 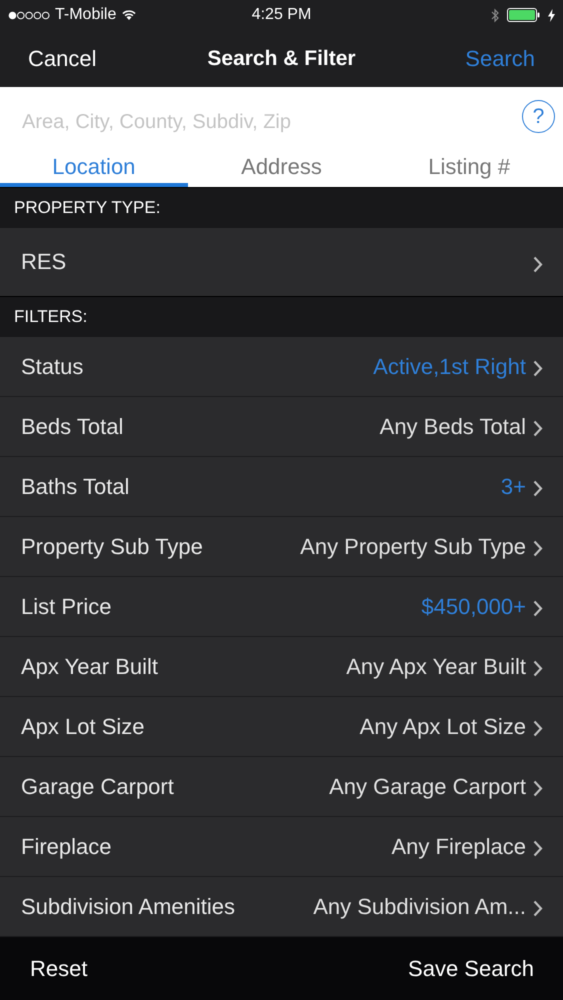 I want to click on filter-value: Any Apx Year Built, so click(x=436, y=667).